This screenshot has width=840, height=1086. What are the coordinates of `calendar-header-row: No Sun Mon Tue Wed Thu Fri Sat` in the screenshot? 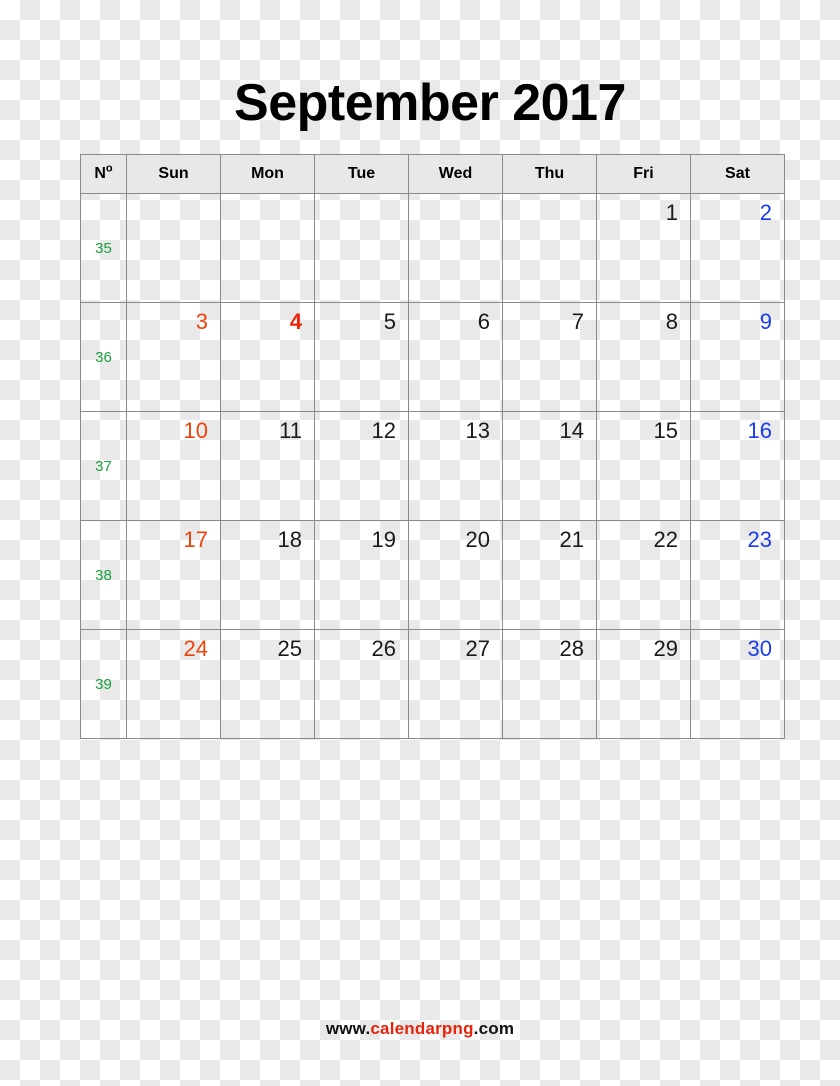 It's located at (432, 174).